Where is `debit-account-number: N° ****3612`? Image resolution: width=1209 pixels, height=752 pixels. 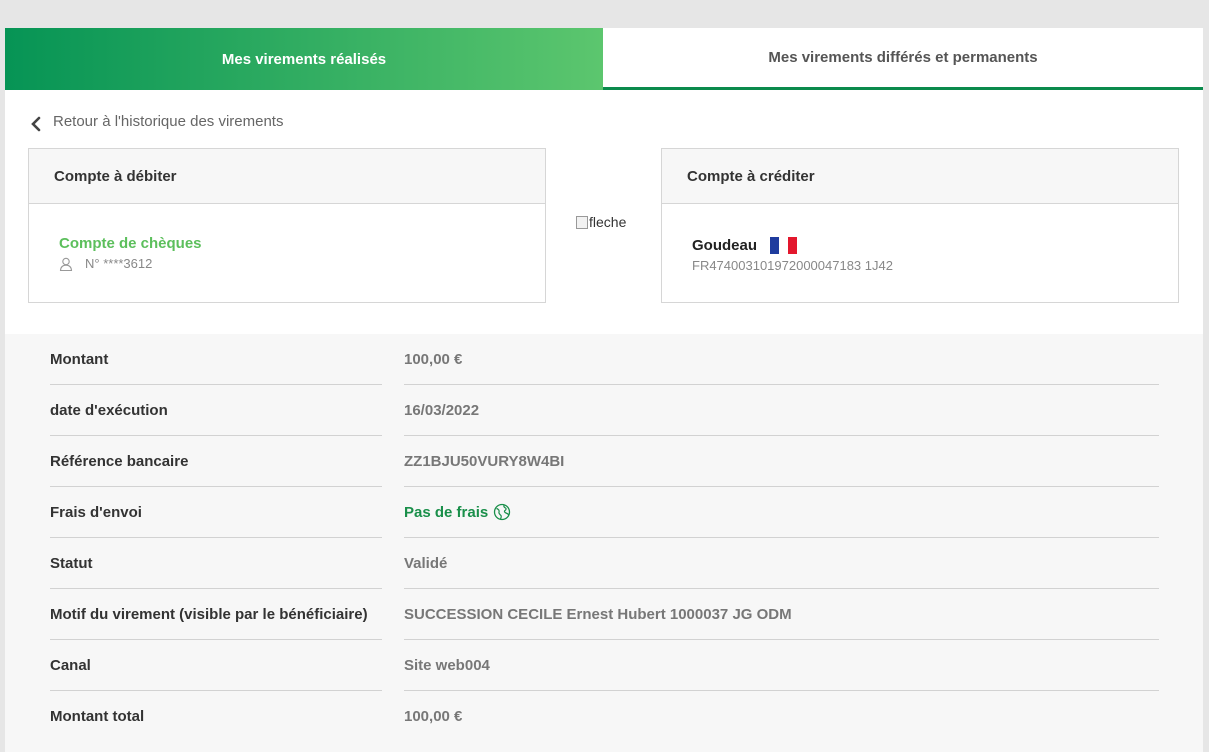
debit-account-number: N° ****3612 is located at coordinates (119, 263).